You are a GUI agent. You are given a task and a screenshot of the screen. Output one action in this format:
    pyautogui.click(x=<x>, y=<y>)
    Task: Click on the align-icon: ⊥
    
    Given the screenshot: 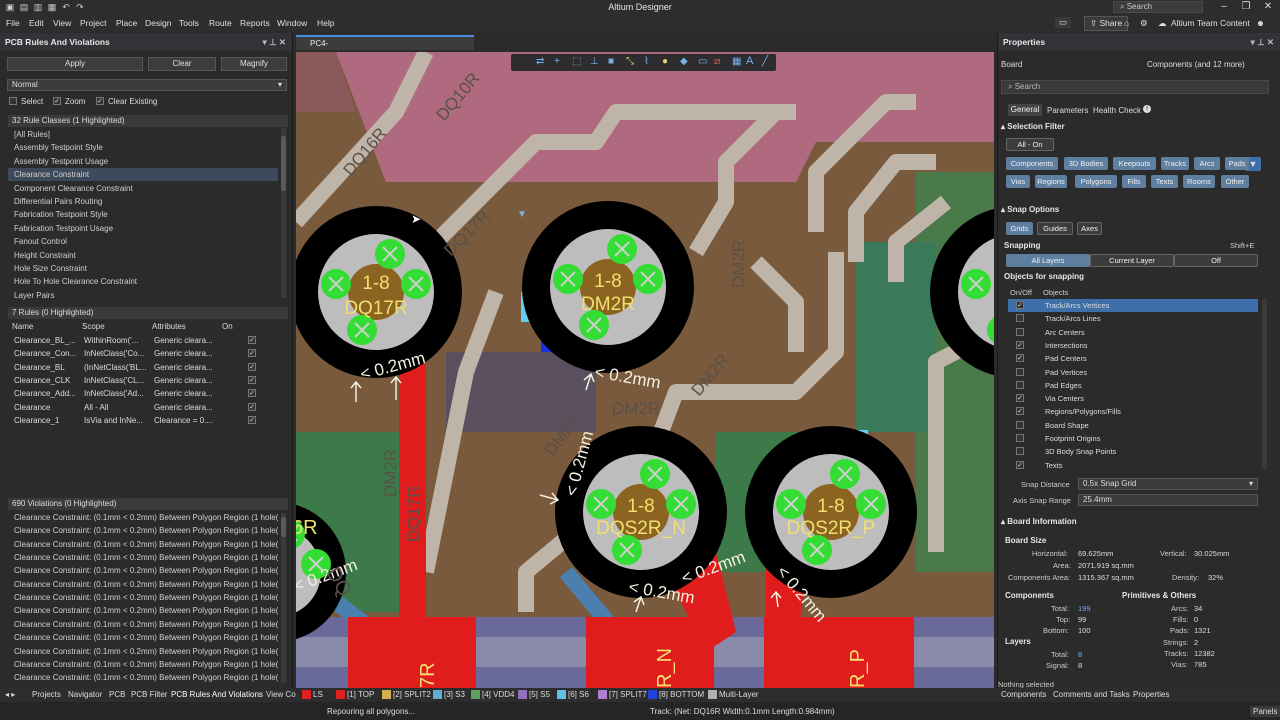 What is the action you would take?
    pyautogui.click(x=594, y=61)
    